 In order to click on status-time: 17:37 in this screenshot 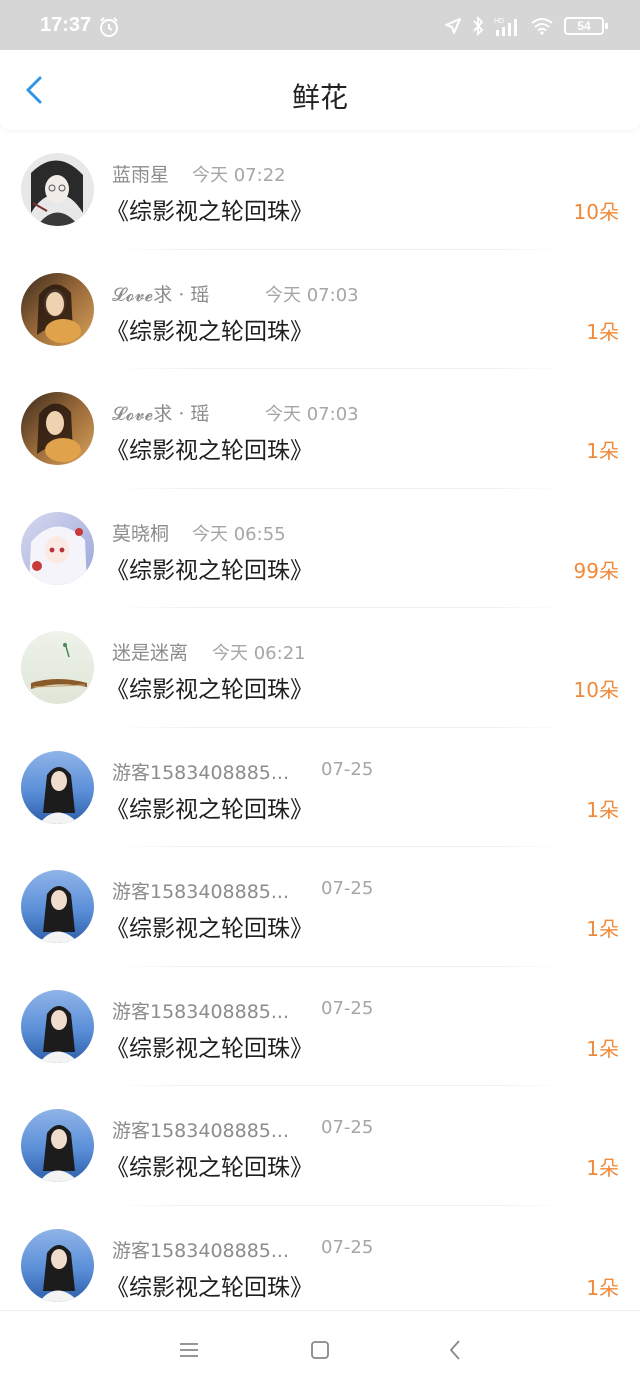, I will do `click(66, 25)`.